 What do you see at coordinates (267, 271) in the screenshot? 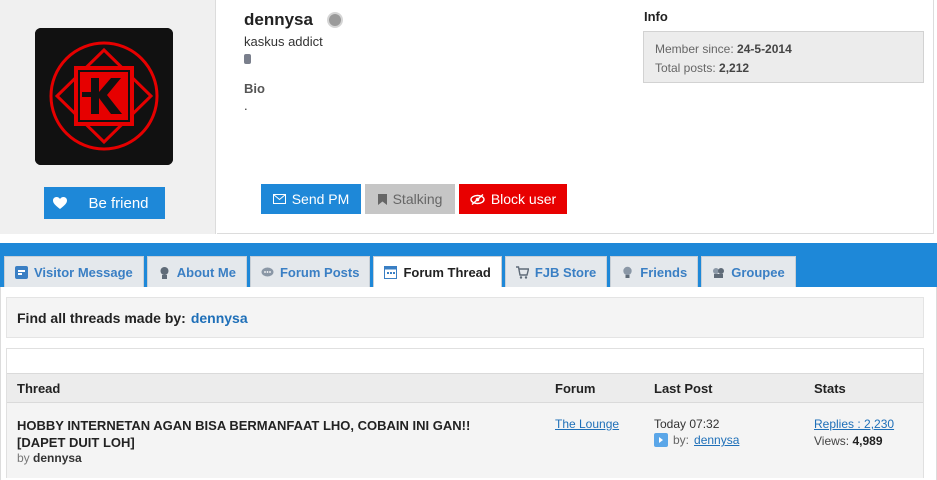
I see `speech-bubble-icon` at bounding box center [267, 271].